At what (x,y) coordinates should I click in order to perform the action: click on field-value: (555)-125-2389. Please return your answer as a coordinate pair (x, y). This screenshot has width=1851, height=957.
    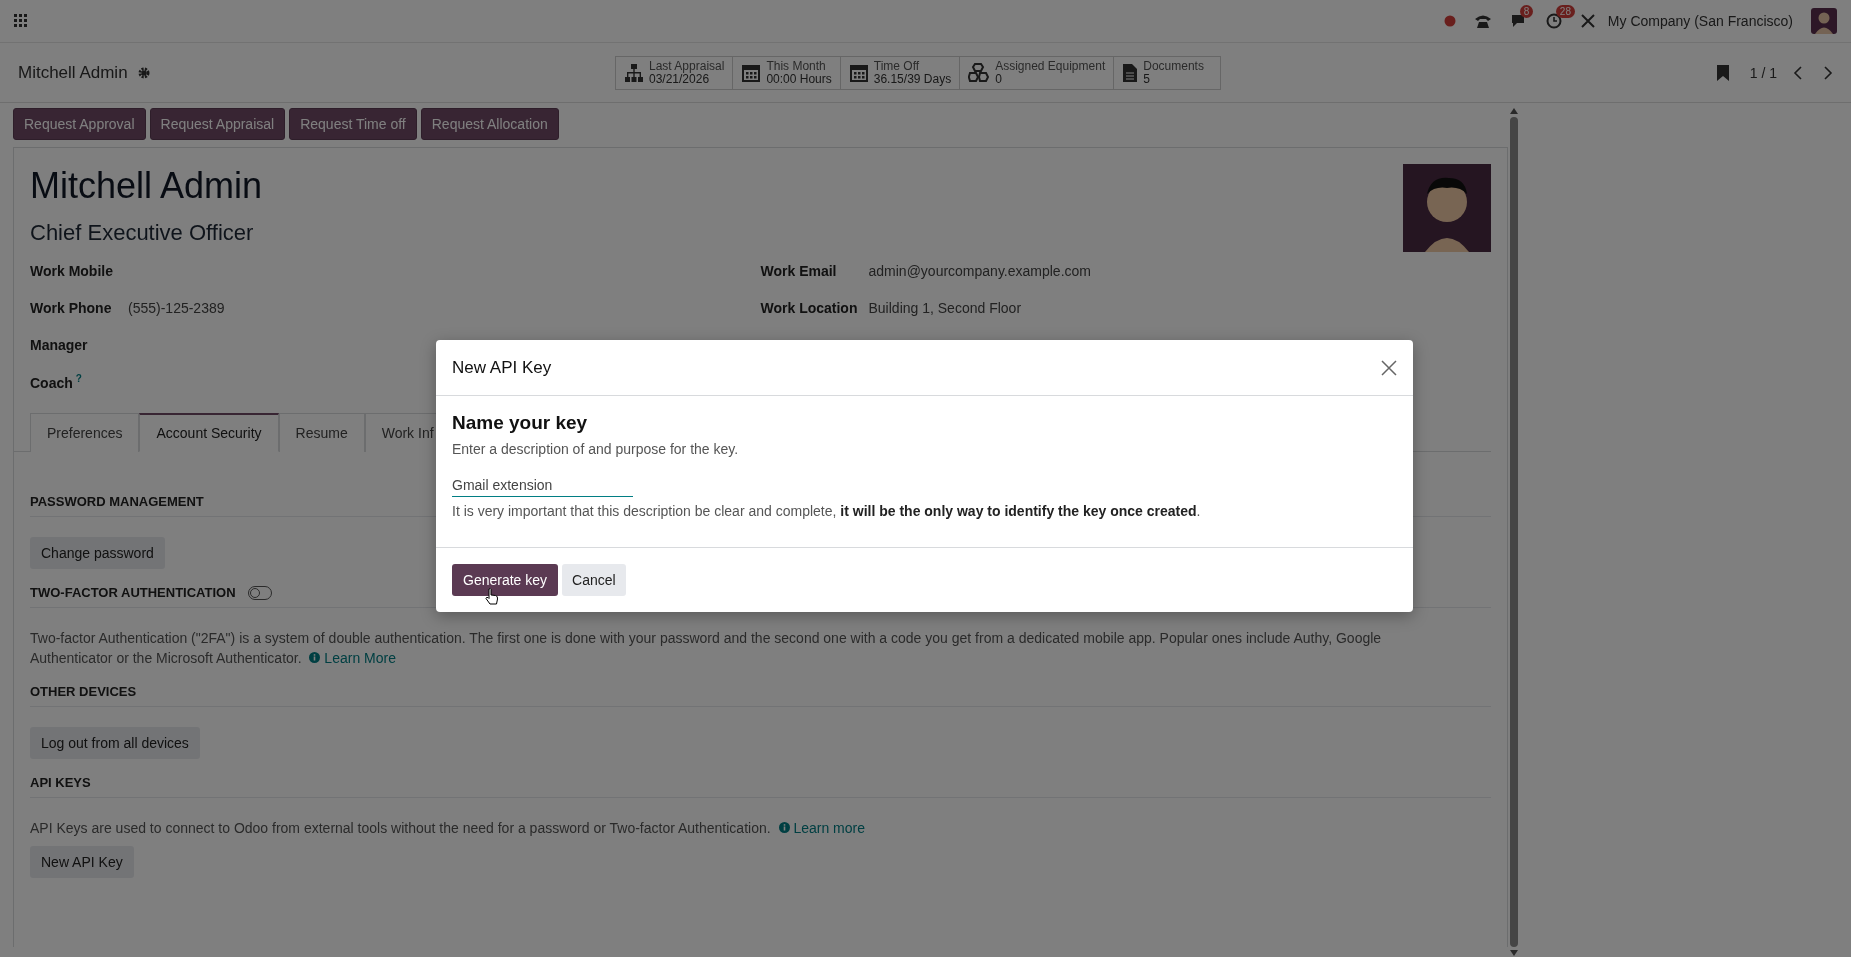
    Looking at the image, I should click on (176, 307).